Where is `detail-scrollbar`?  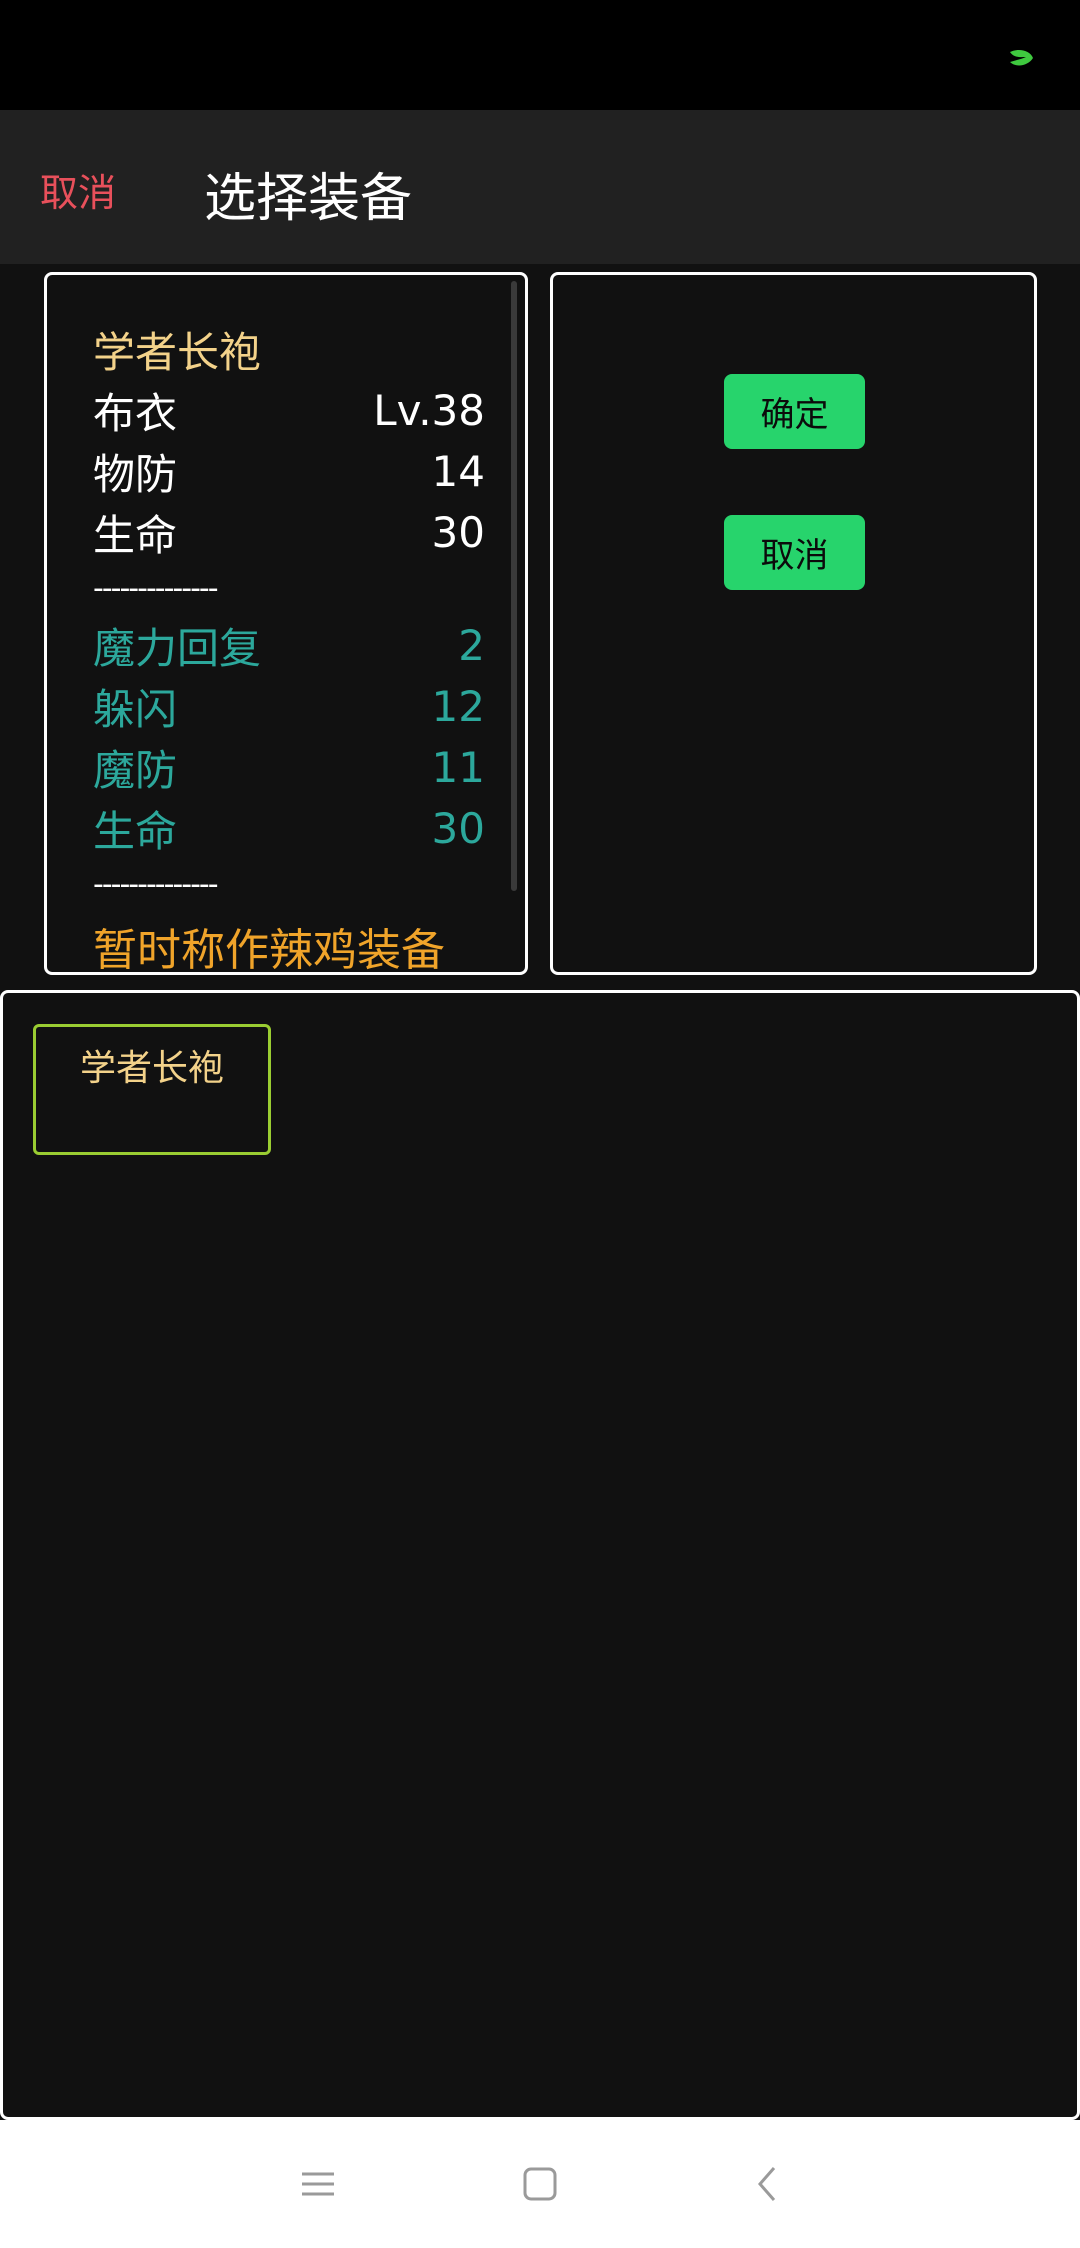 detail-scrollbar is located at coordinates (514, 586).